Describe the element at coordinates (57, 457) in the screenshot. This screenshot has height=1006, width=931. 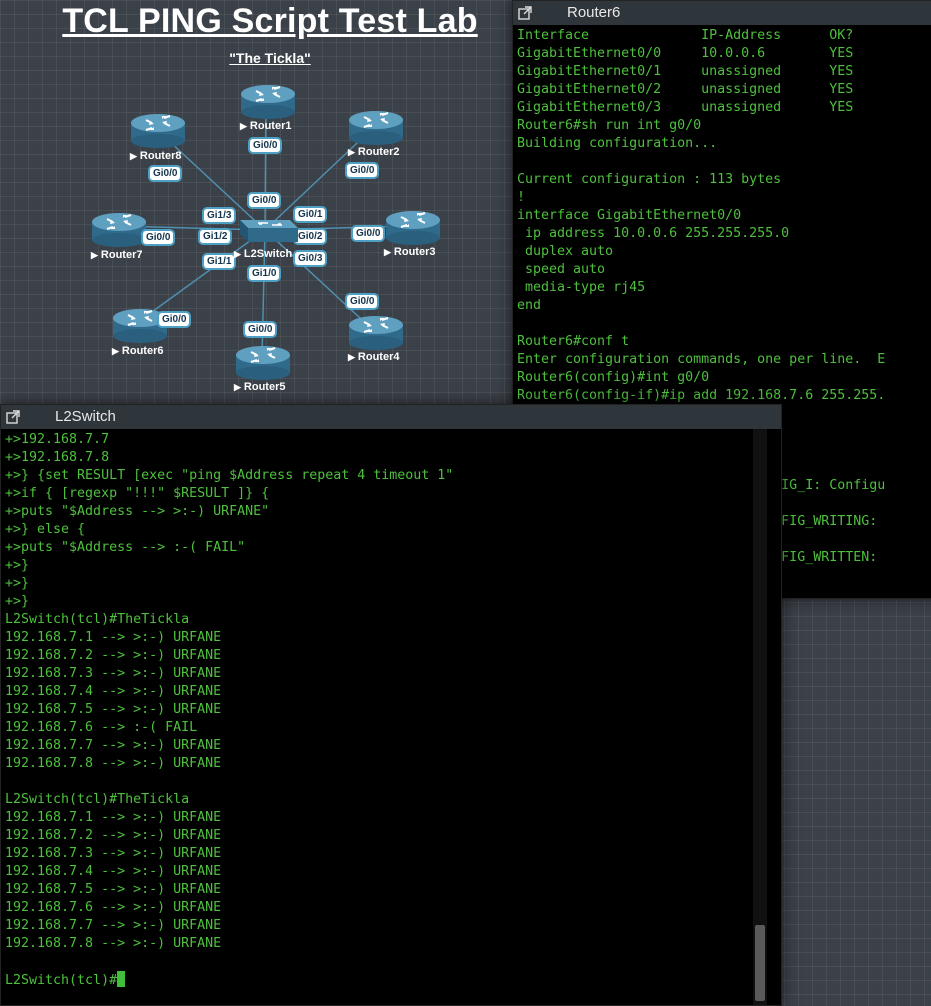
I see `terminal-line: +>192.168.7.8` at that location.